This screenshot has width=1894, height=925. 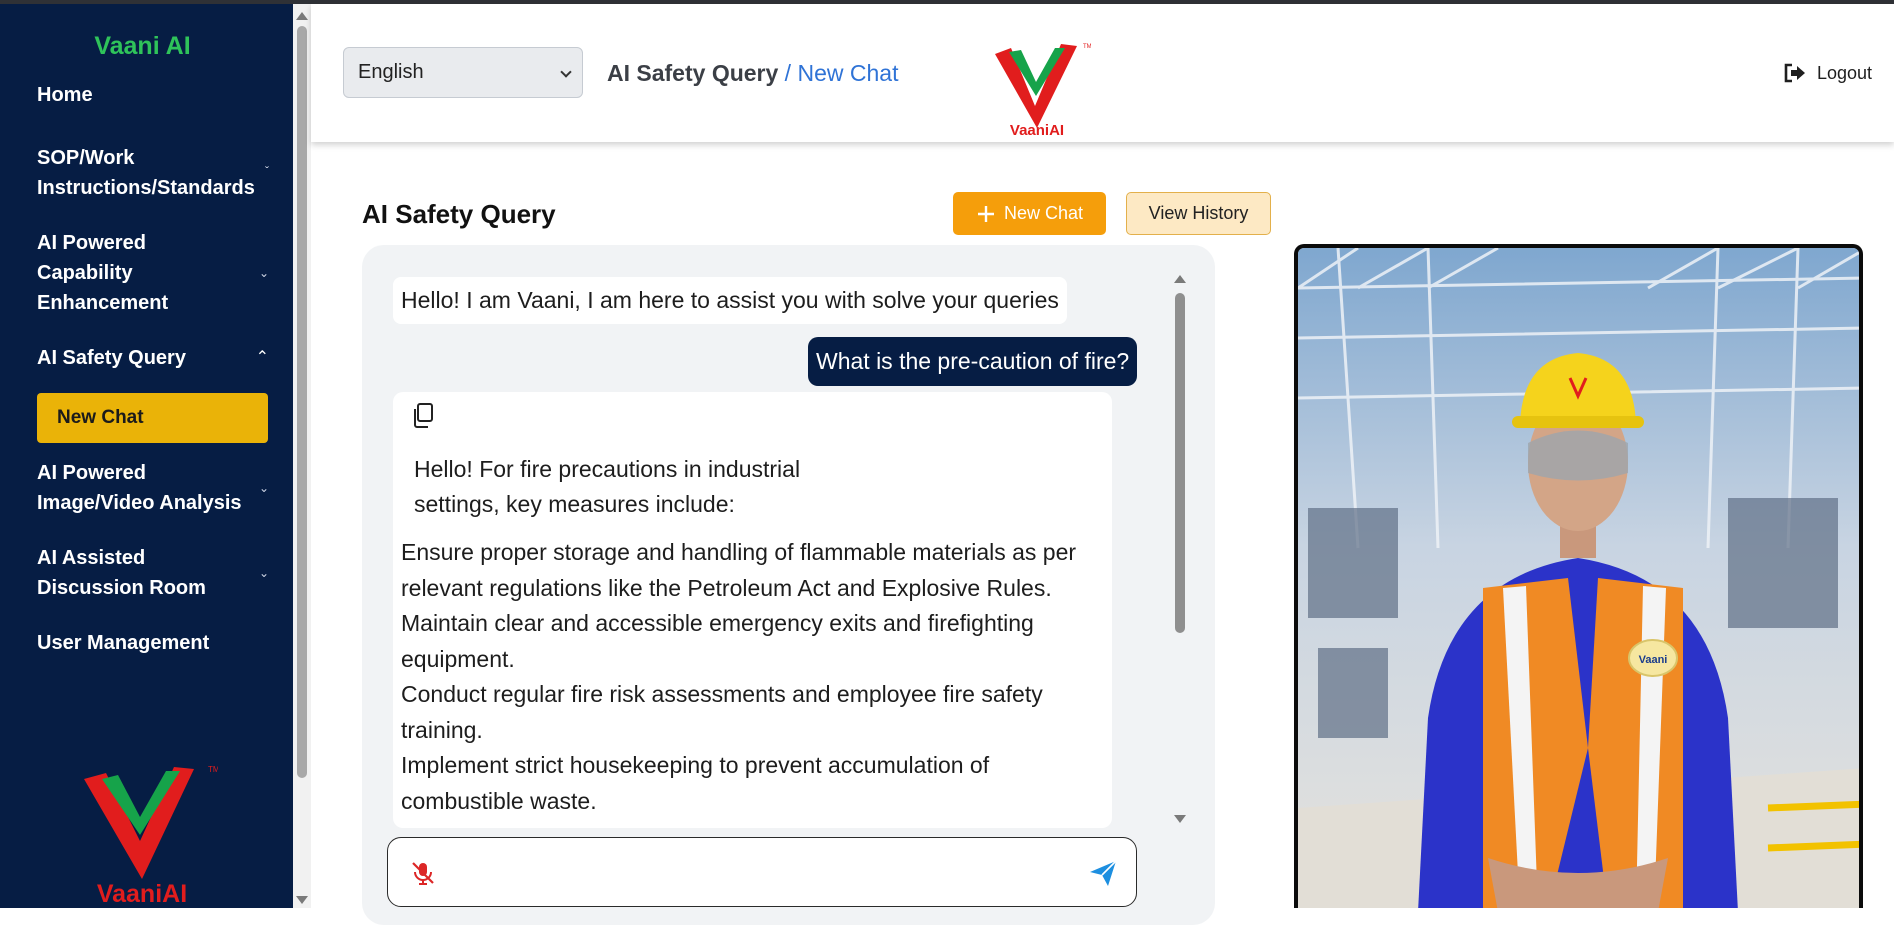 I want to click on sidebar-item-label: Instructions/Standards, so click(x=146, y=188).